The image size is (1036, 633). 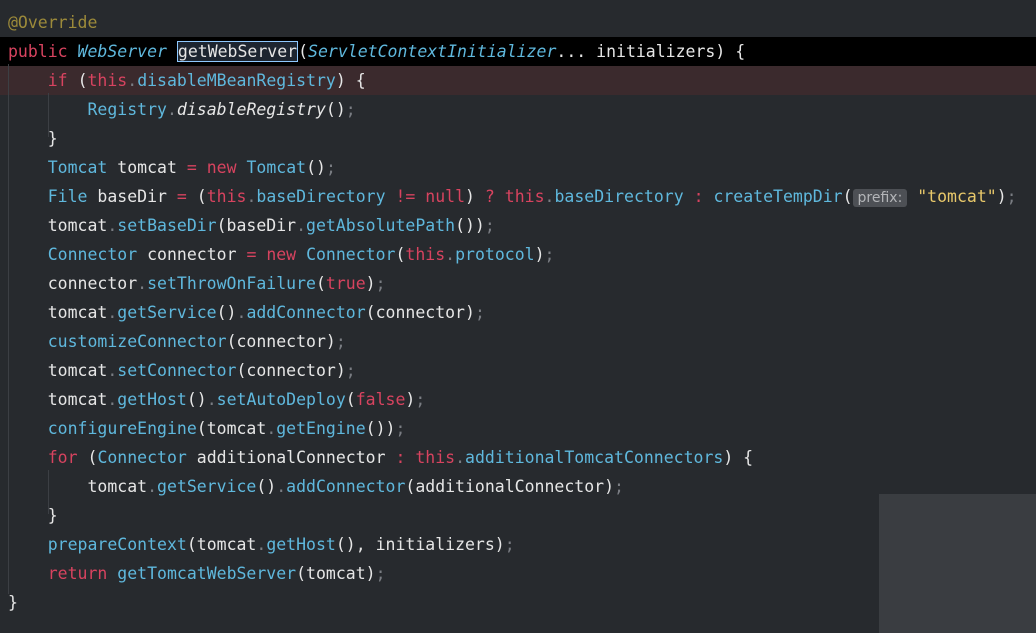 What do you see at coordinates (122, 428) in the screenshot?
I see `code-token: configureEngine` at bounding box center [122, 428].